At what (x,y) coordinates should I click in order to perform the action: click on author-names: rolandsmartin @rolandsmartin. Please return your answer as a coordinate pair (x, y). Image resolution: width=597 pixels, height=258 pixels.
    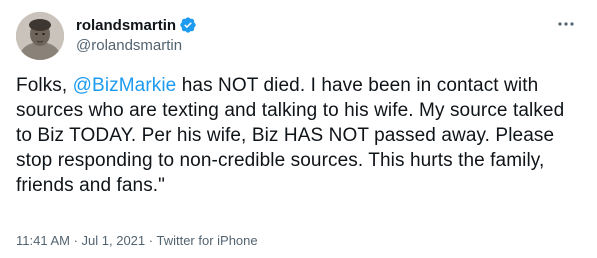
    Looking at the image, I should click on (136, 34).